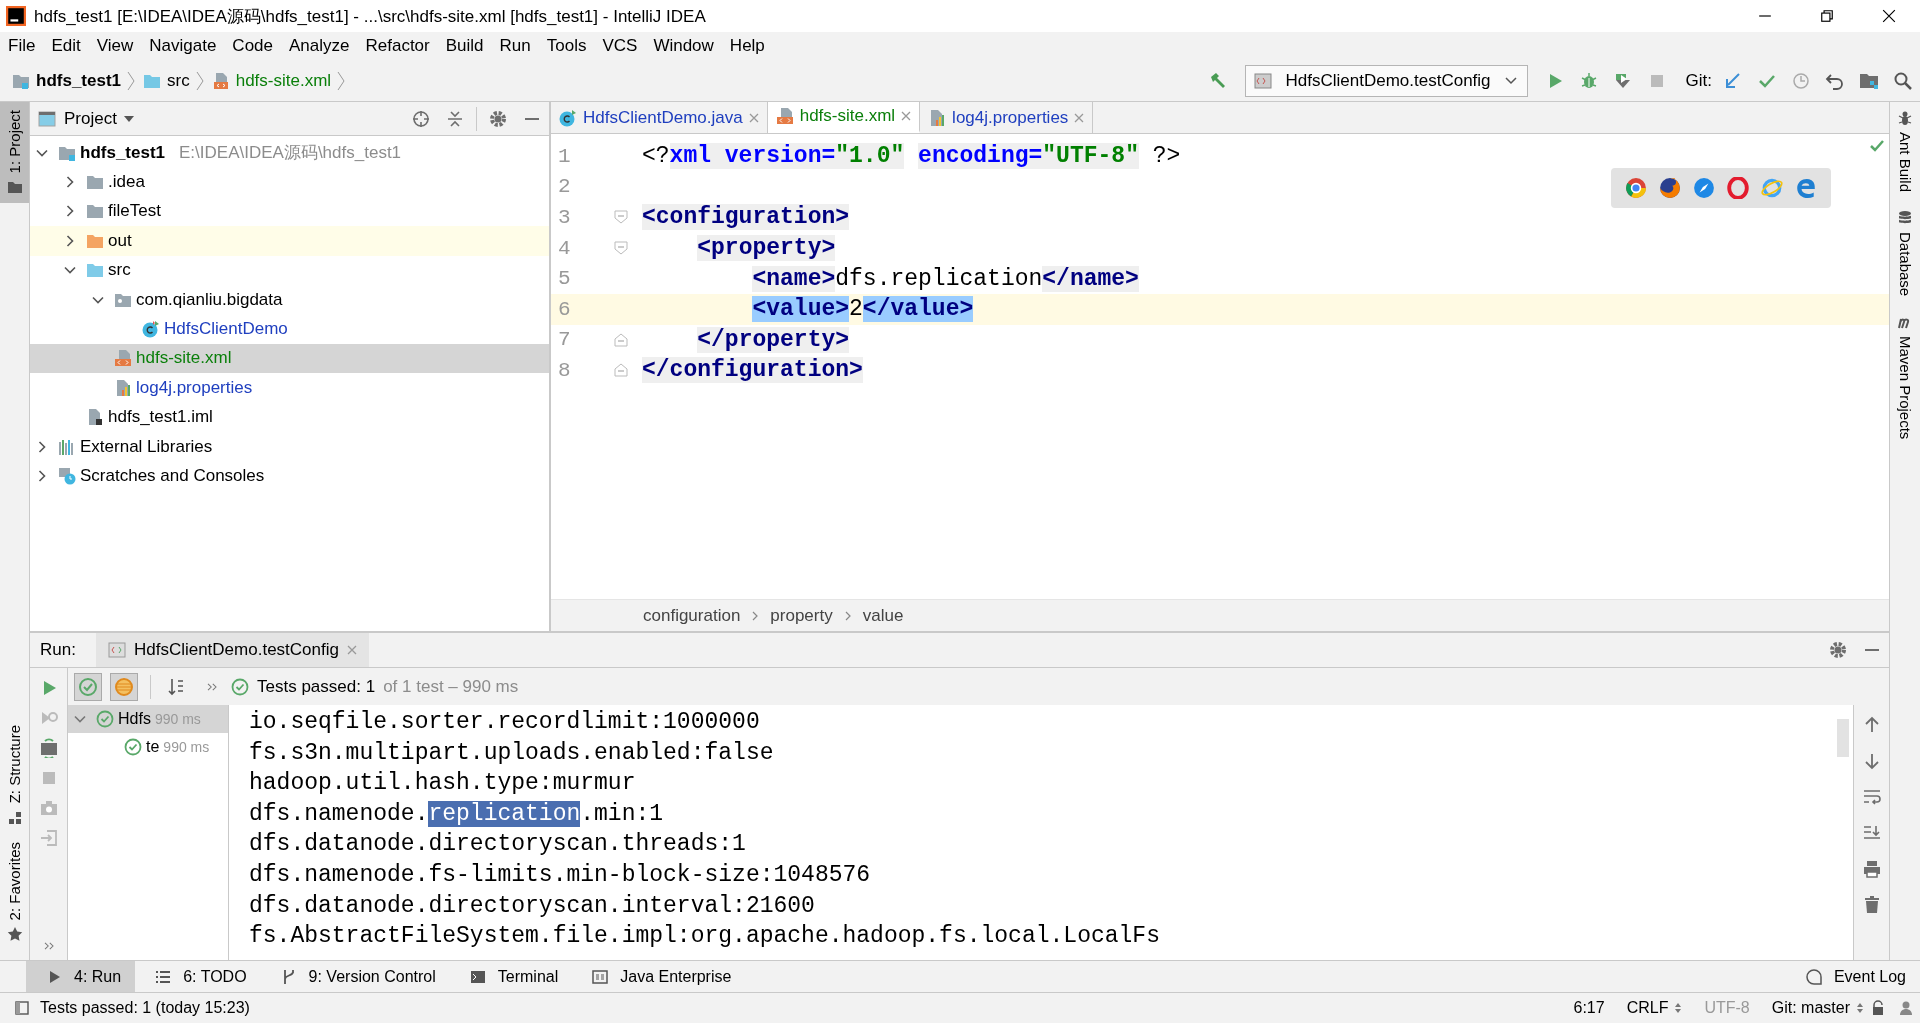 Image resolution: width=1920 pixels, height=1023 pixels. Describe the element at coordinates (67, 446) in the screenshot. I see `libraries-icon` at that location.